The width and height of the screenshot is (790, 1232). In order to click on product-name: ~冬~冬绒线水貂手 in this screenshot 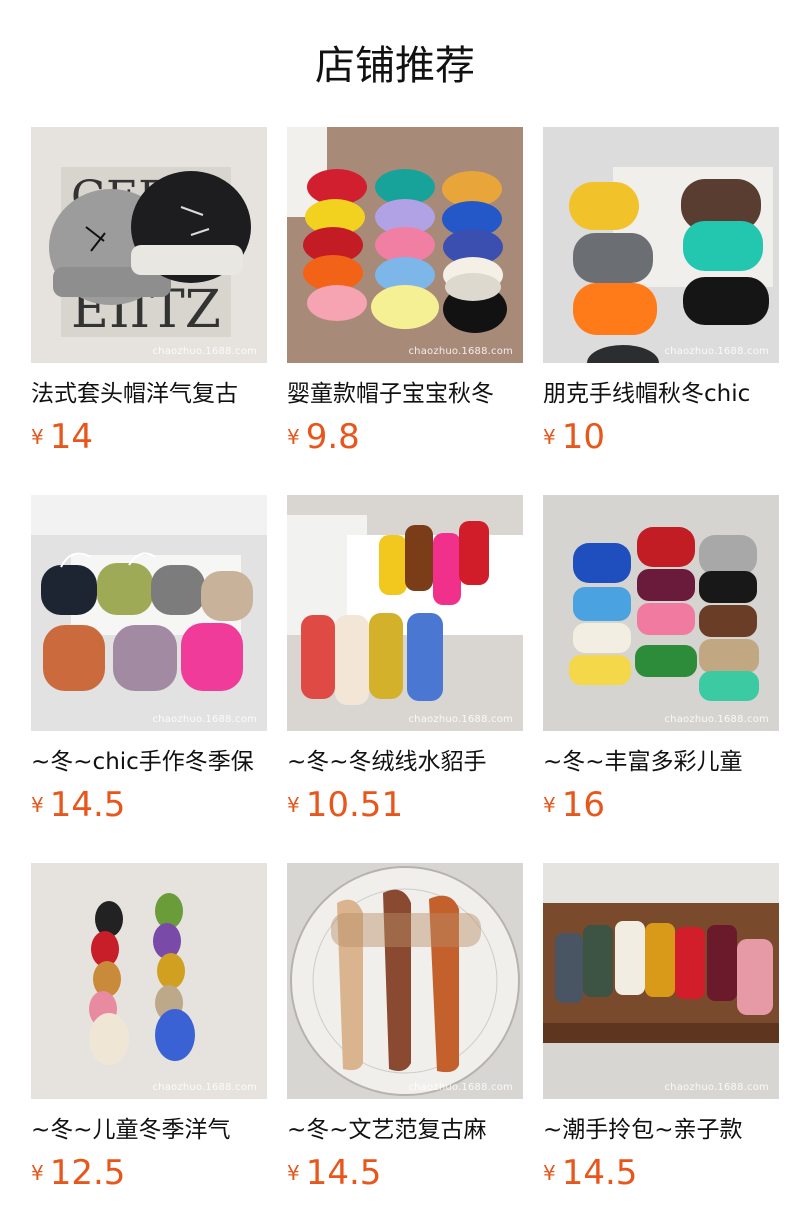, I will do `click(405, 762)`.